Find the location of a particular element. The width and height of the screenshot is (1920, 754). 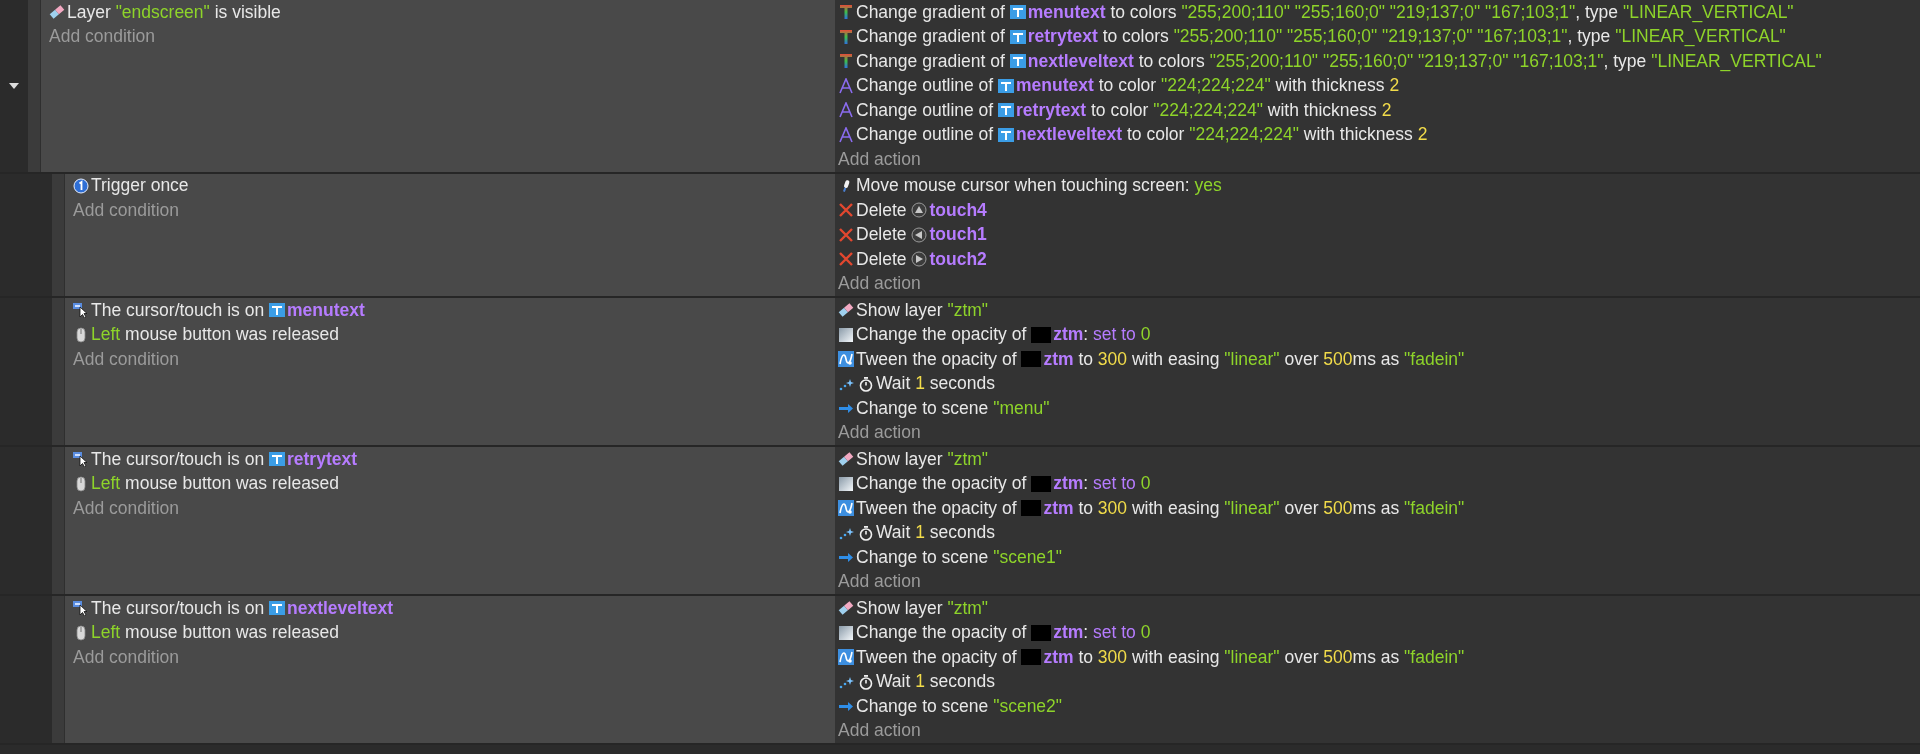

gradient-square-icon is located at coordinates (846, 334).